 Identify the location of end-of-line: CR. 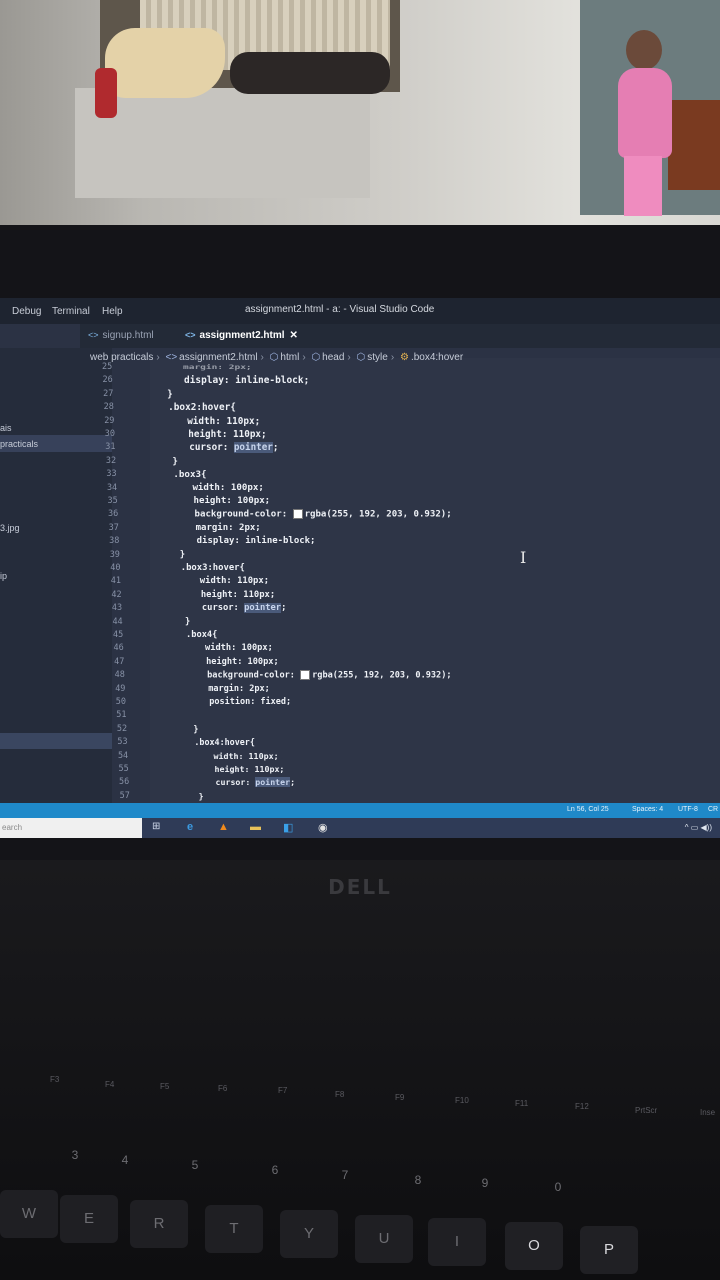
(713, 809).